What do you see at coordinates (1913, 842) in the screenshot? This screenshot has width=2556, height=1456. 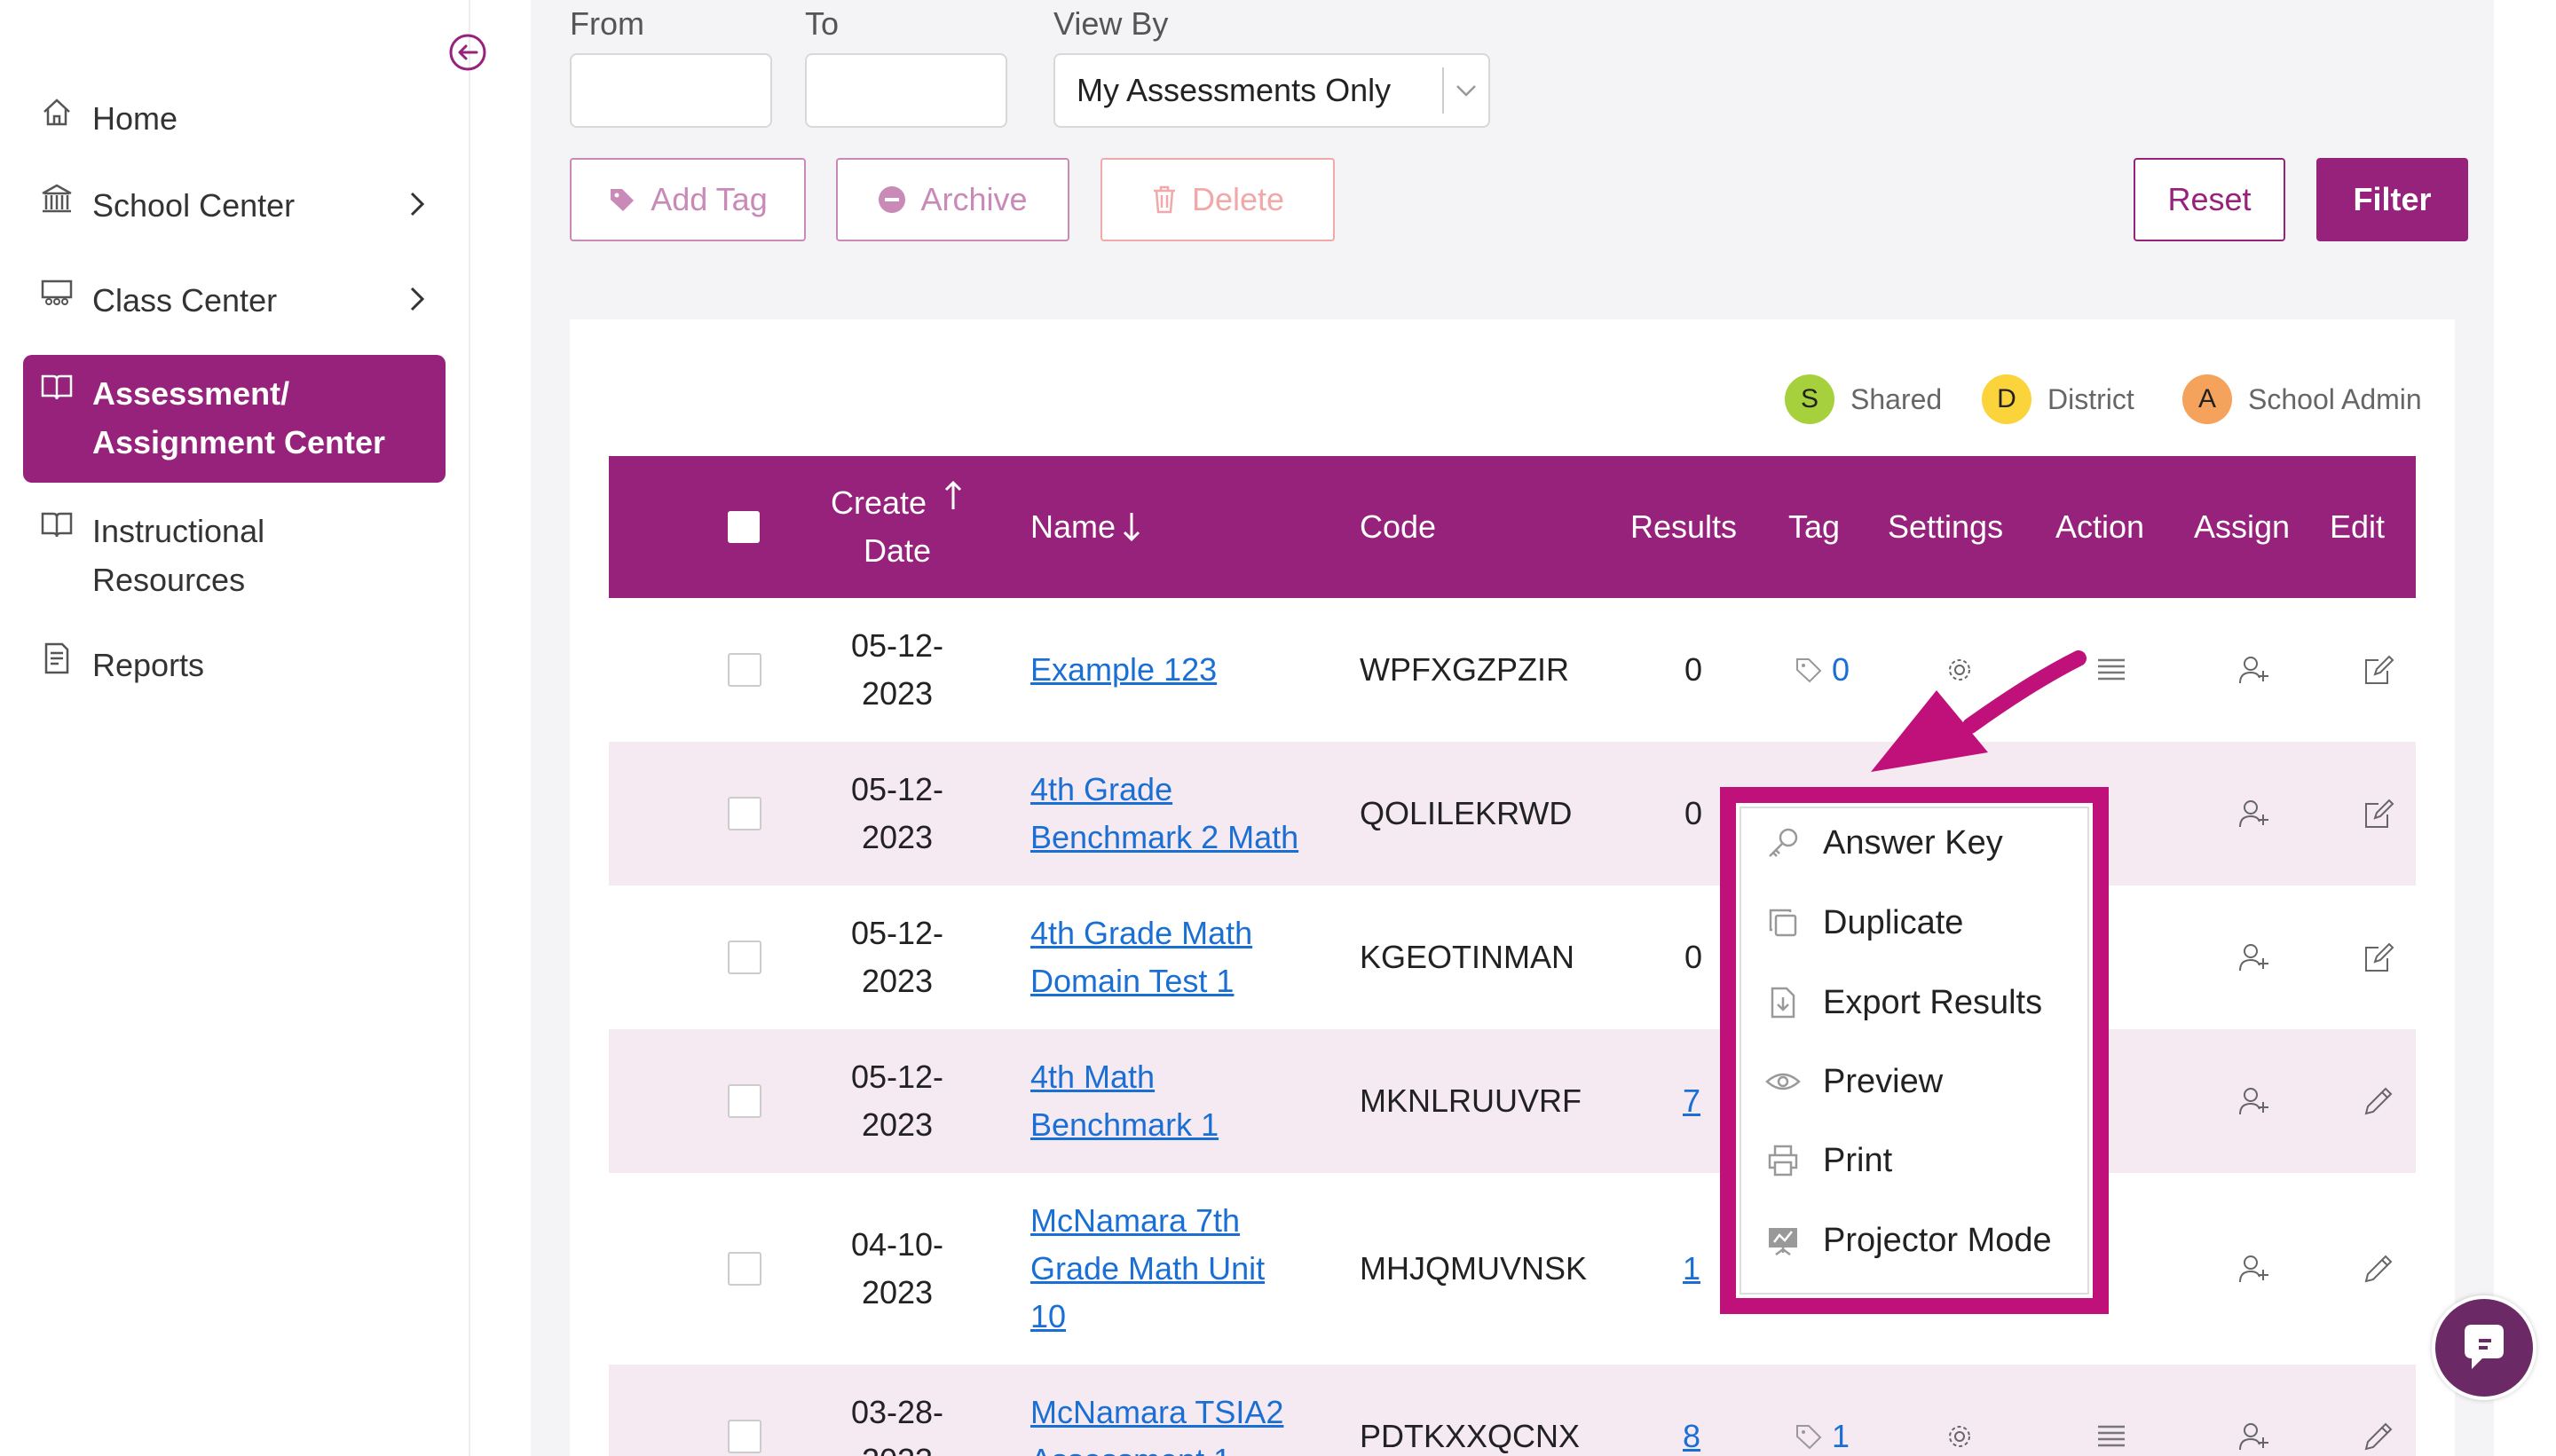 I see `menu-item-label: Answer Key` at bounding box center [1913, 842].